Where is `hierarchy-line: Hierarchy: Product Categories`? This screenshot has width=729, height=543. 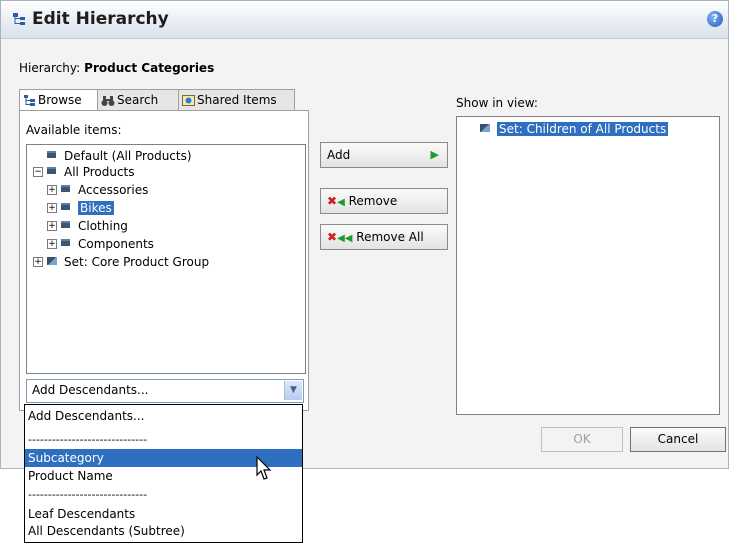 hierarchy-line: Hierarchy: Product Categories is located at coordinates (116, 68).